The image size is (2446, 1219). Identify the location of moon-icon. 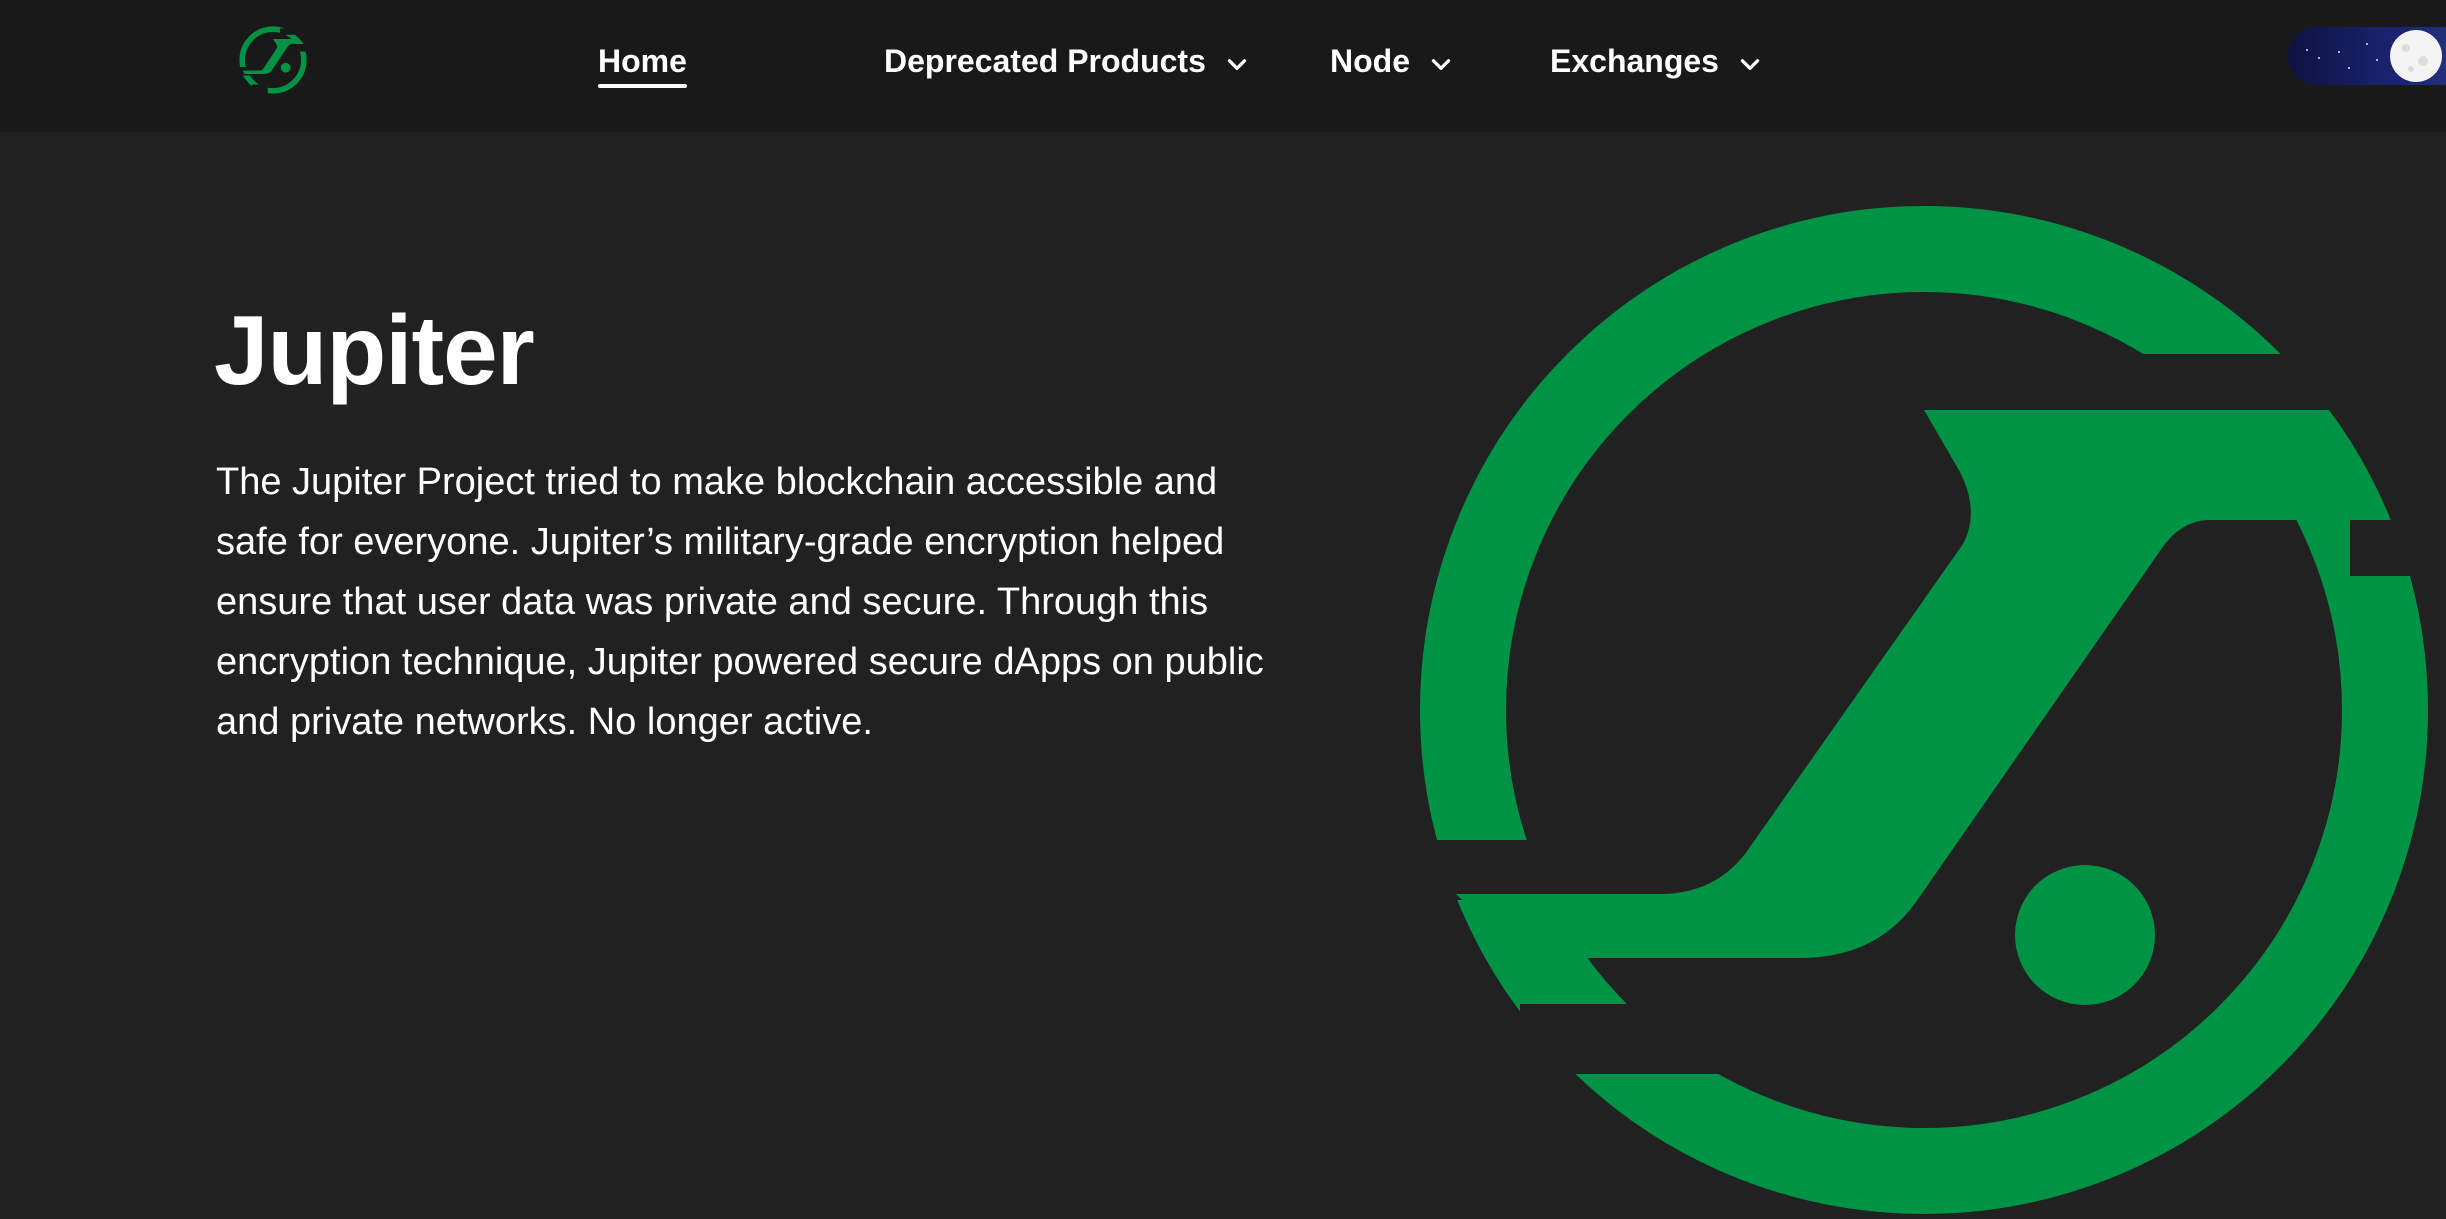
(2416, 56).